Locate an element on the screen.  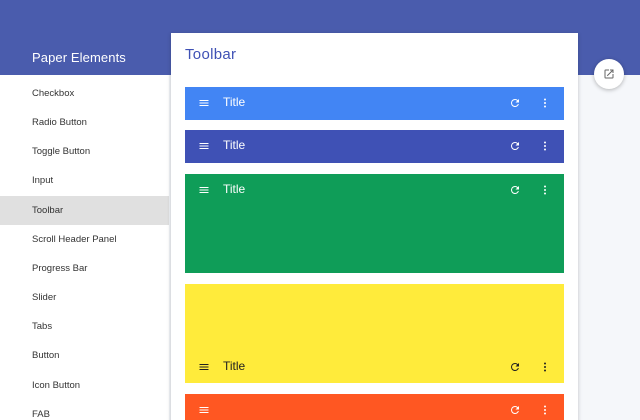
sidebar-item-icon-button: Icon Button is located at coordinates (84, 385).